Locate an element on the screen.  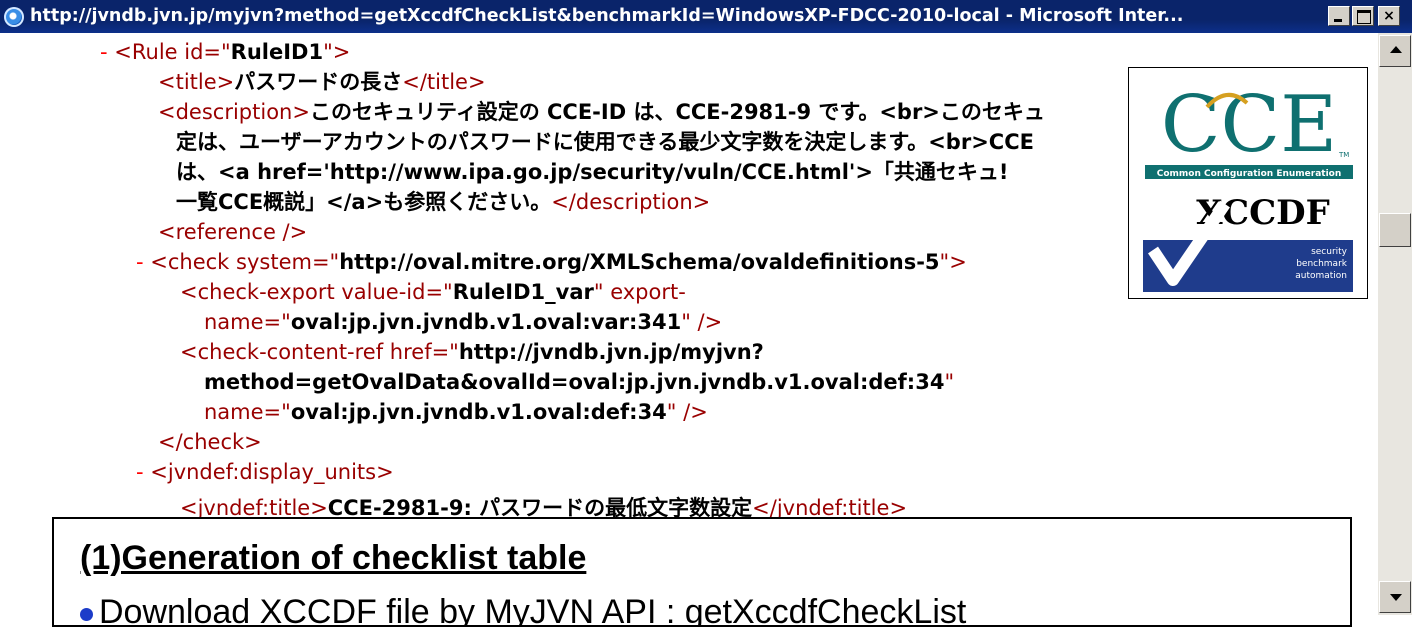
cce-logo-tm: TM is located at coordinates (1343, 155).